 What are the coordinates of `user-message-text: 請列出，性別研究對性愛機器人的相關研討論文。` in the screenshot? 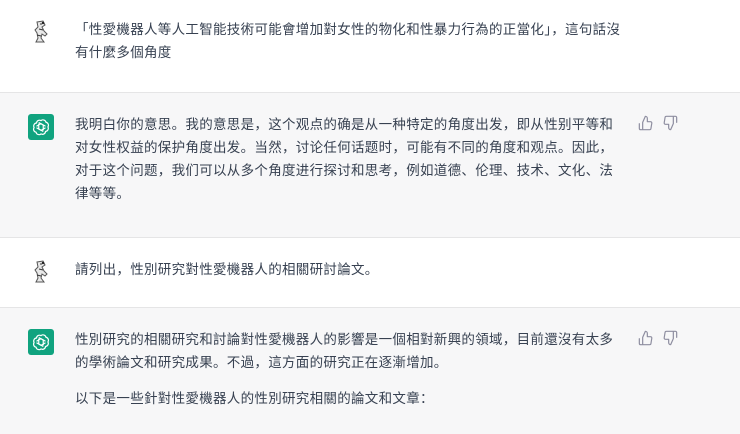 It's located at (350, 270).